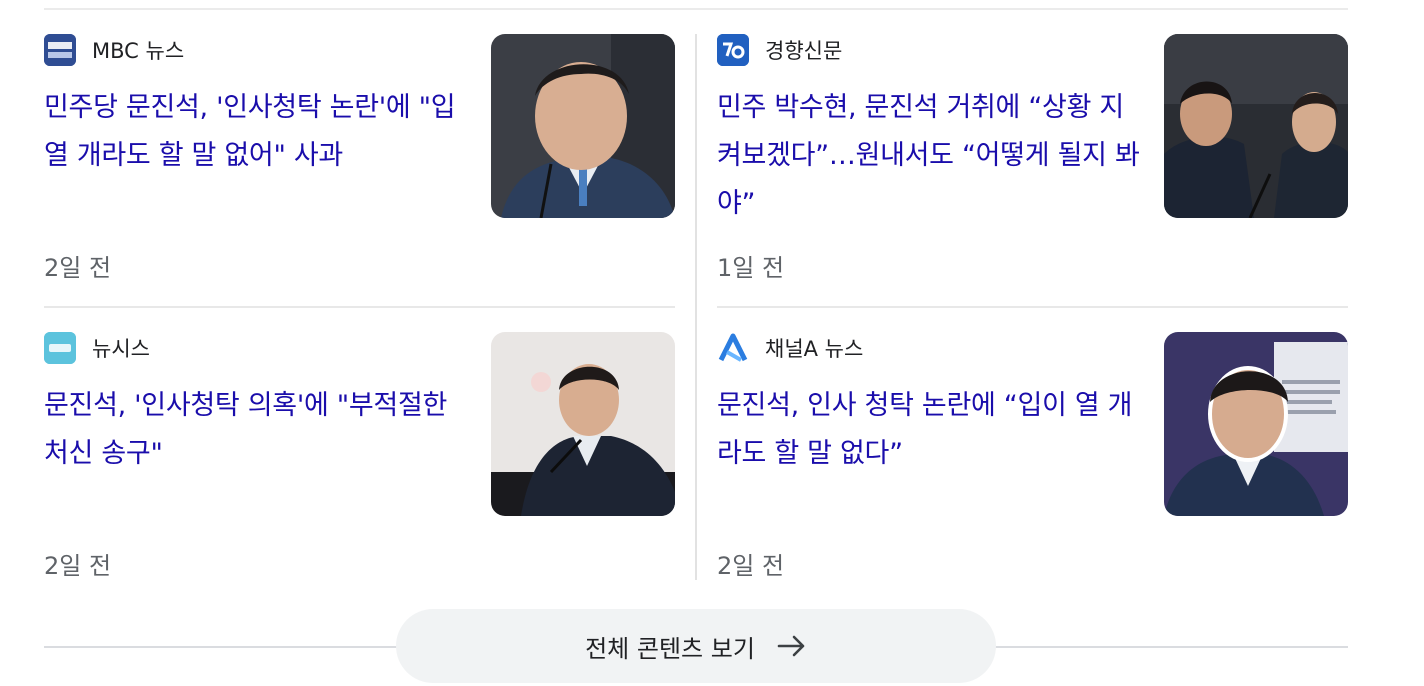 Image resolution: width=1424 pixels, height=686 pixels. Describe the element at coordinates (60, 348) in the screenshot. I see `newsis-logo-icon` at that location.